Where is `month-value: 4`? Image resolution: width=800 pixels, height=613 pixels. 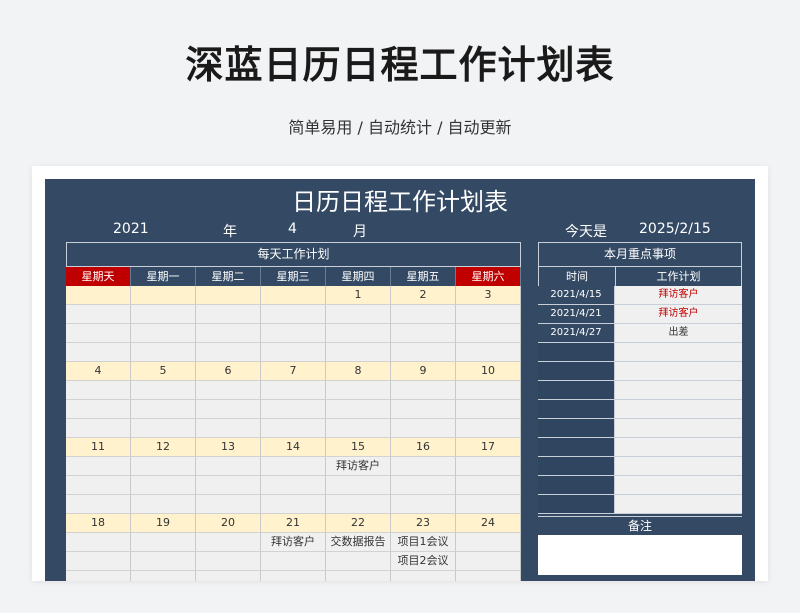 month-value: 4 is located at coordinates (292, 229).